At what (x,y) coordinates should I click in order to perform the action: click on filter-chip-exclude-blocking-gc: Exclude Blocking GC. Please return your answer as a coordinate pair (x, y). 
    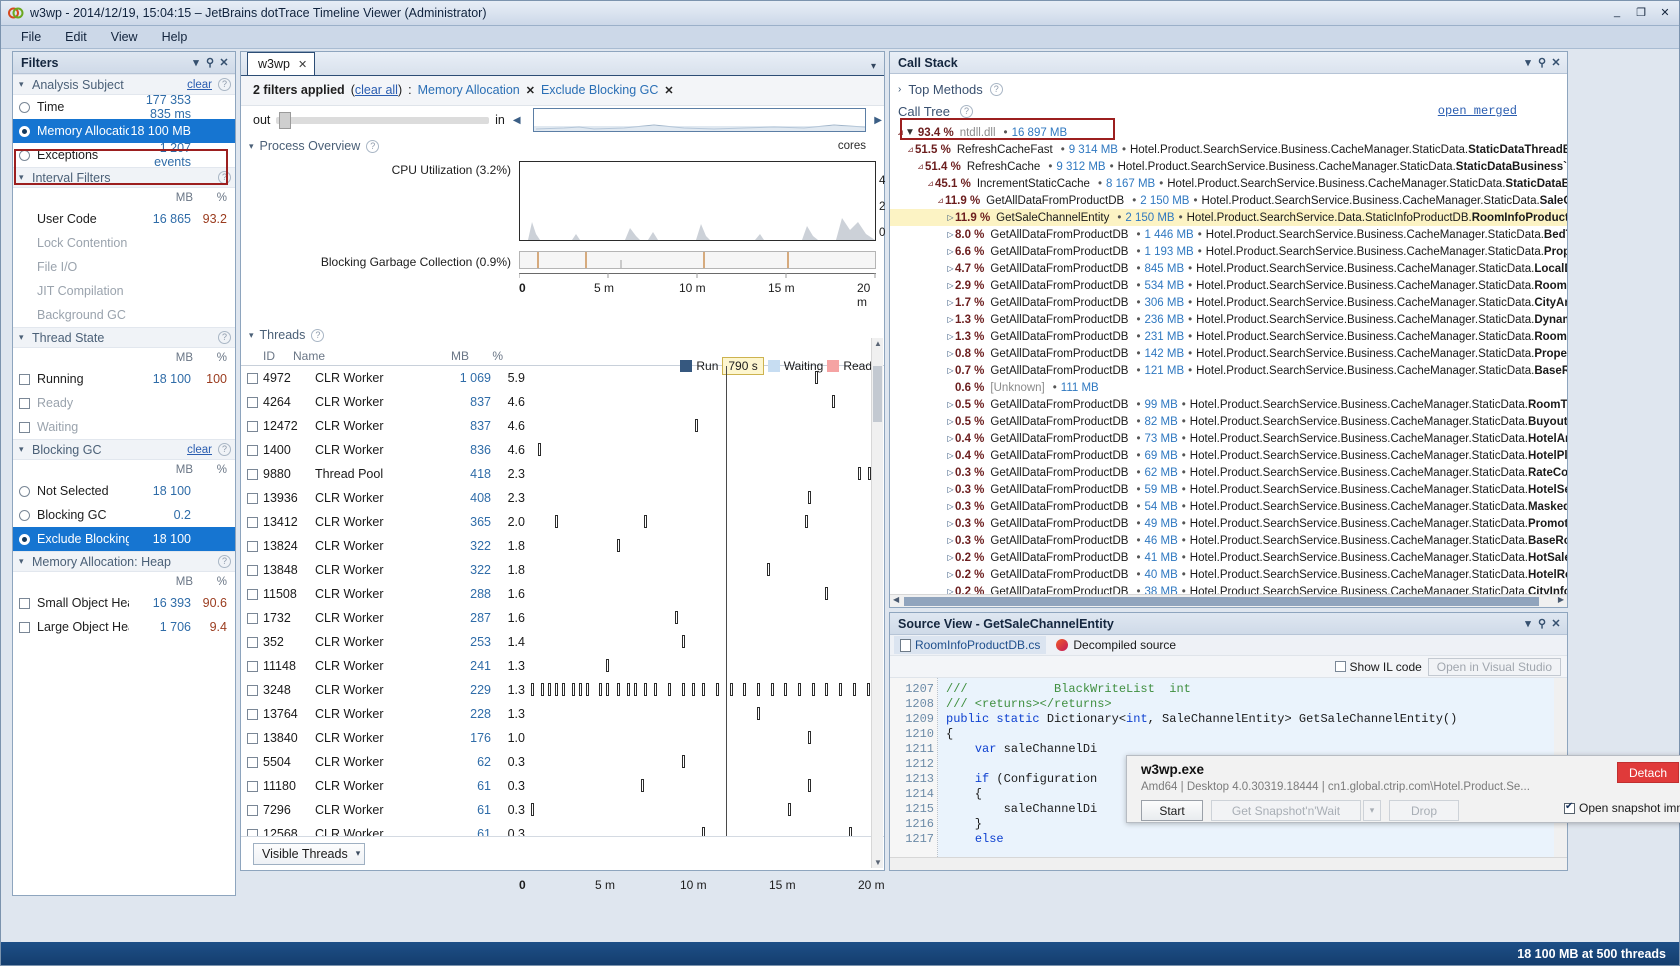
    Looking at the image, I should click on (599, 90).